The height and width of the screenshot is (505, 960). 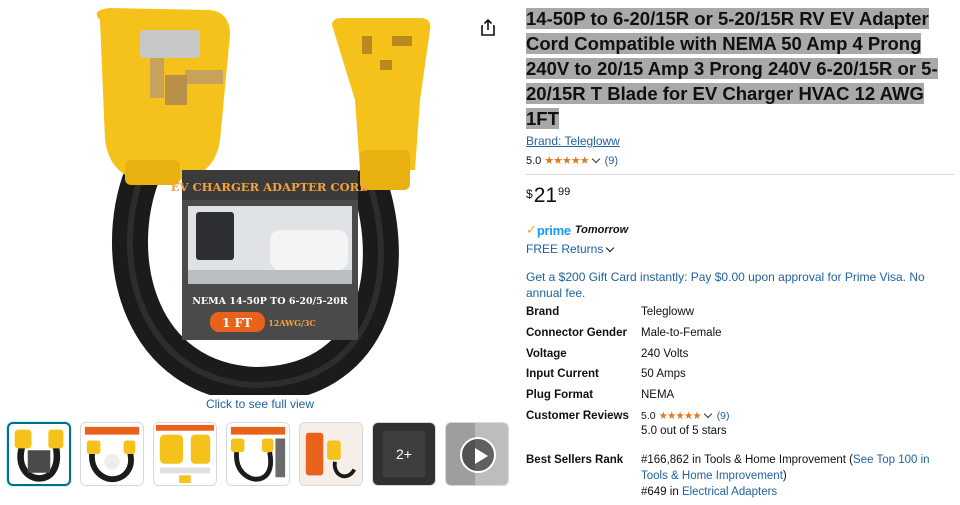 What do you see at coordinates (611, 161) in the screenshot?
I see `rating-count-link: (9)` at bounding box center [611, 161].